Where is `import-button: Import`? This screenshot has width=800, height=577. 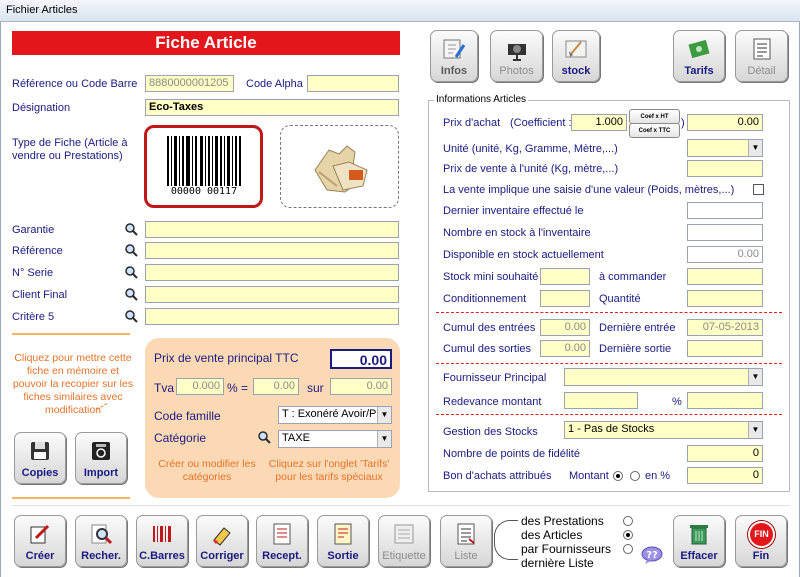 import-button: Import is located at coordinates (101, 458).